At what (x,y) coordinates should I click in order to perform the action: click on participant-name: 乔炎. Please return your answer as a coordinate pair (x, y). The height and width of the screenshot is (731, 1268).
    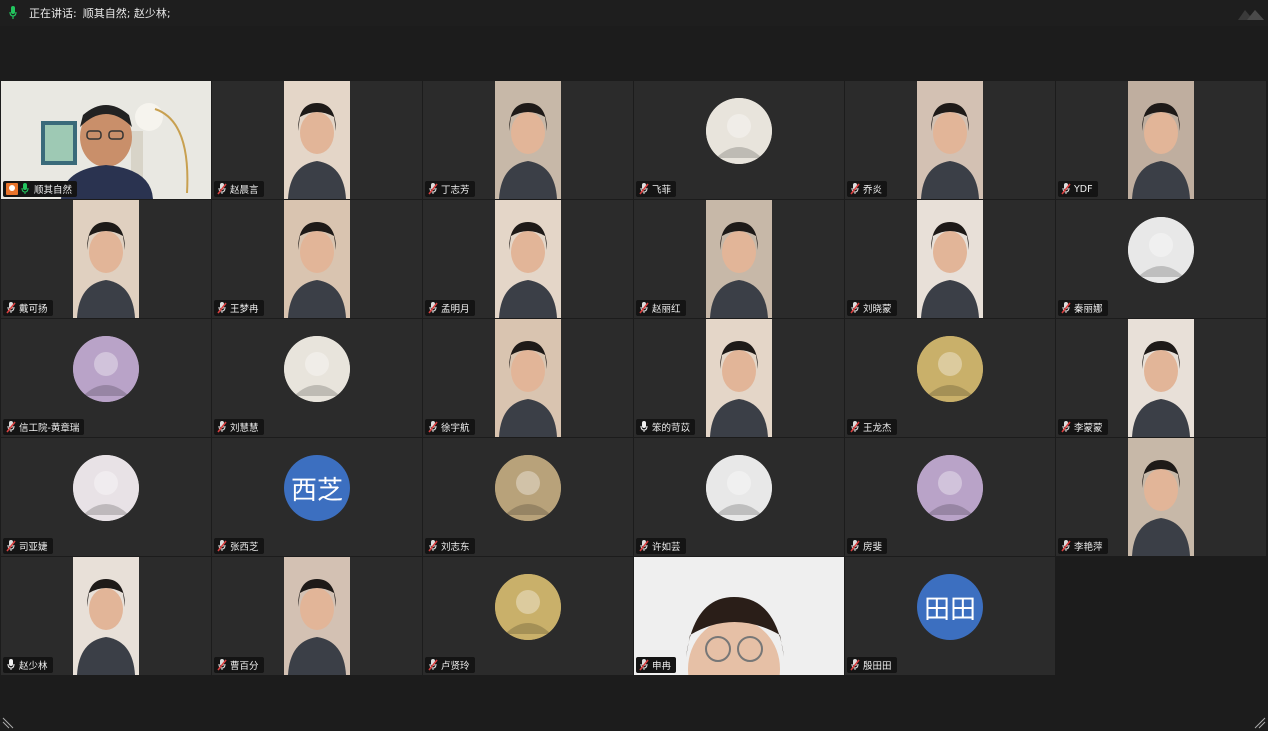
    Looking at the image, I should click on (873, 190).